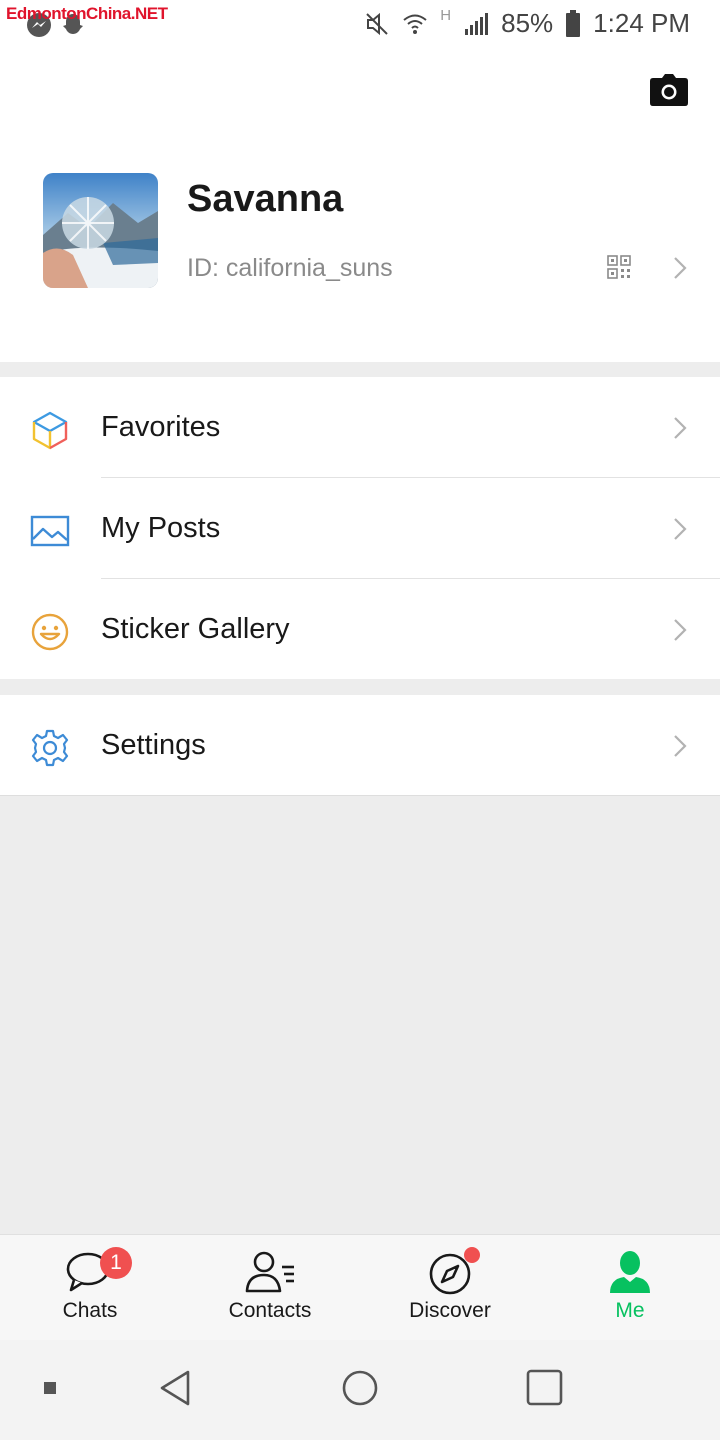 This screenshot has height=1440, width=720. What do you see at coordinates (630, 1272) in the screenshot?
I see `person-icon` at bounding box center [630, 1272].